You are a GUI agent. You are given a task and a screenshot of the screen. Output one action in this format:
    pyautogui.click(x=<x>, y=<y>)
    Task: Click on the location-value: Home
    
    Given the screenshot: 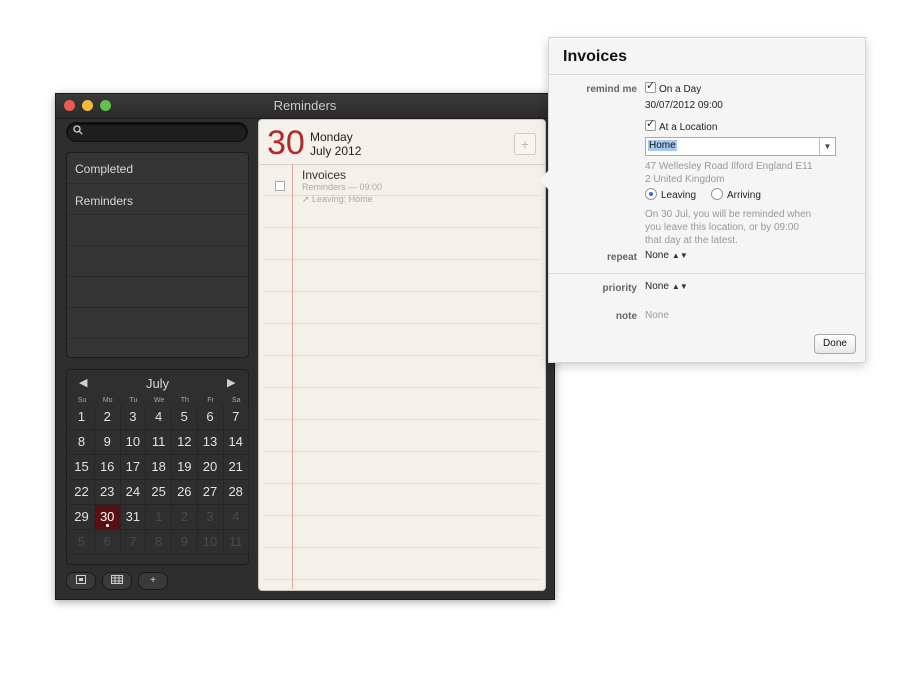 What is the action you would take?
    pyautogui.click(x=662, y=145)
    